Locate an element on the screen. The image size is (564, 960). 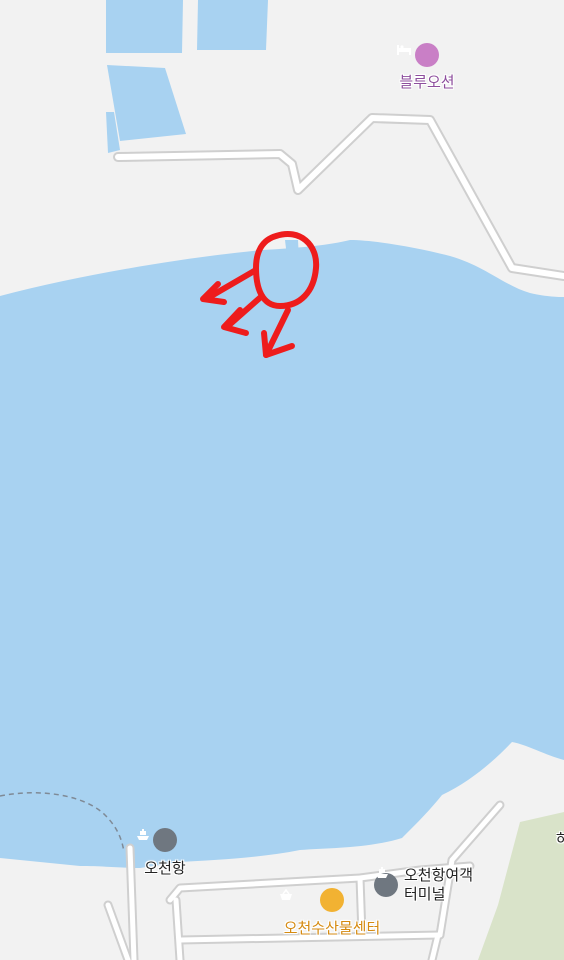
clipped-poi-label: 하 is located at coordinates (560, 839).